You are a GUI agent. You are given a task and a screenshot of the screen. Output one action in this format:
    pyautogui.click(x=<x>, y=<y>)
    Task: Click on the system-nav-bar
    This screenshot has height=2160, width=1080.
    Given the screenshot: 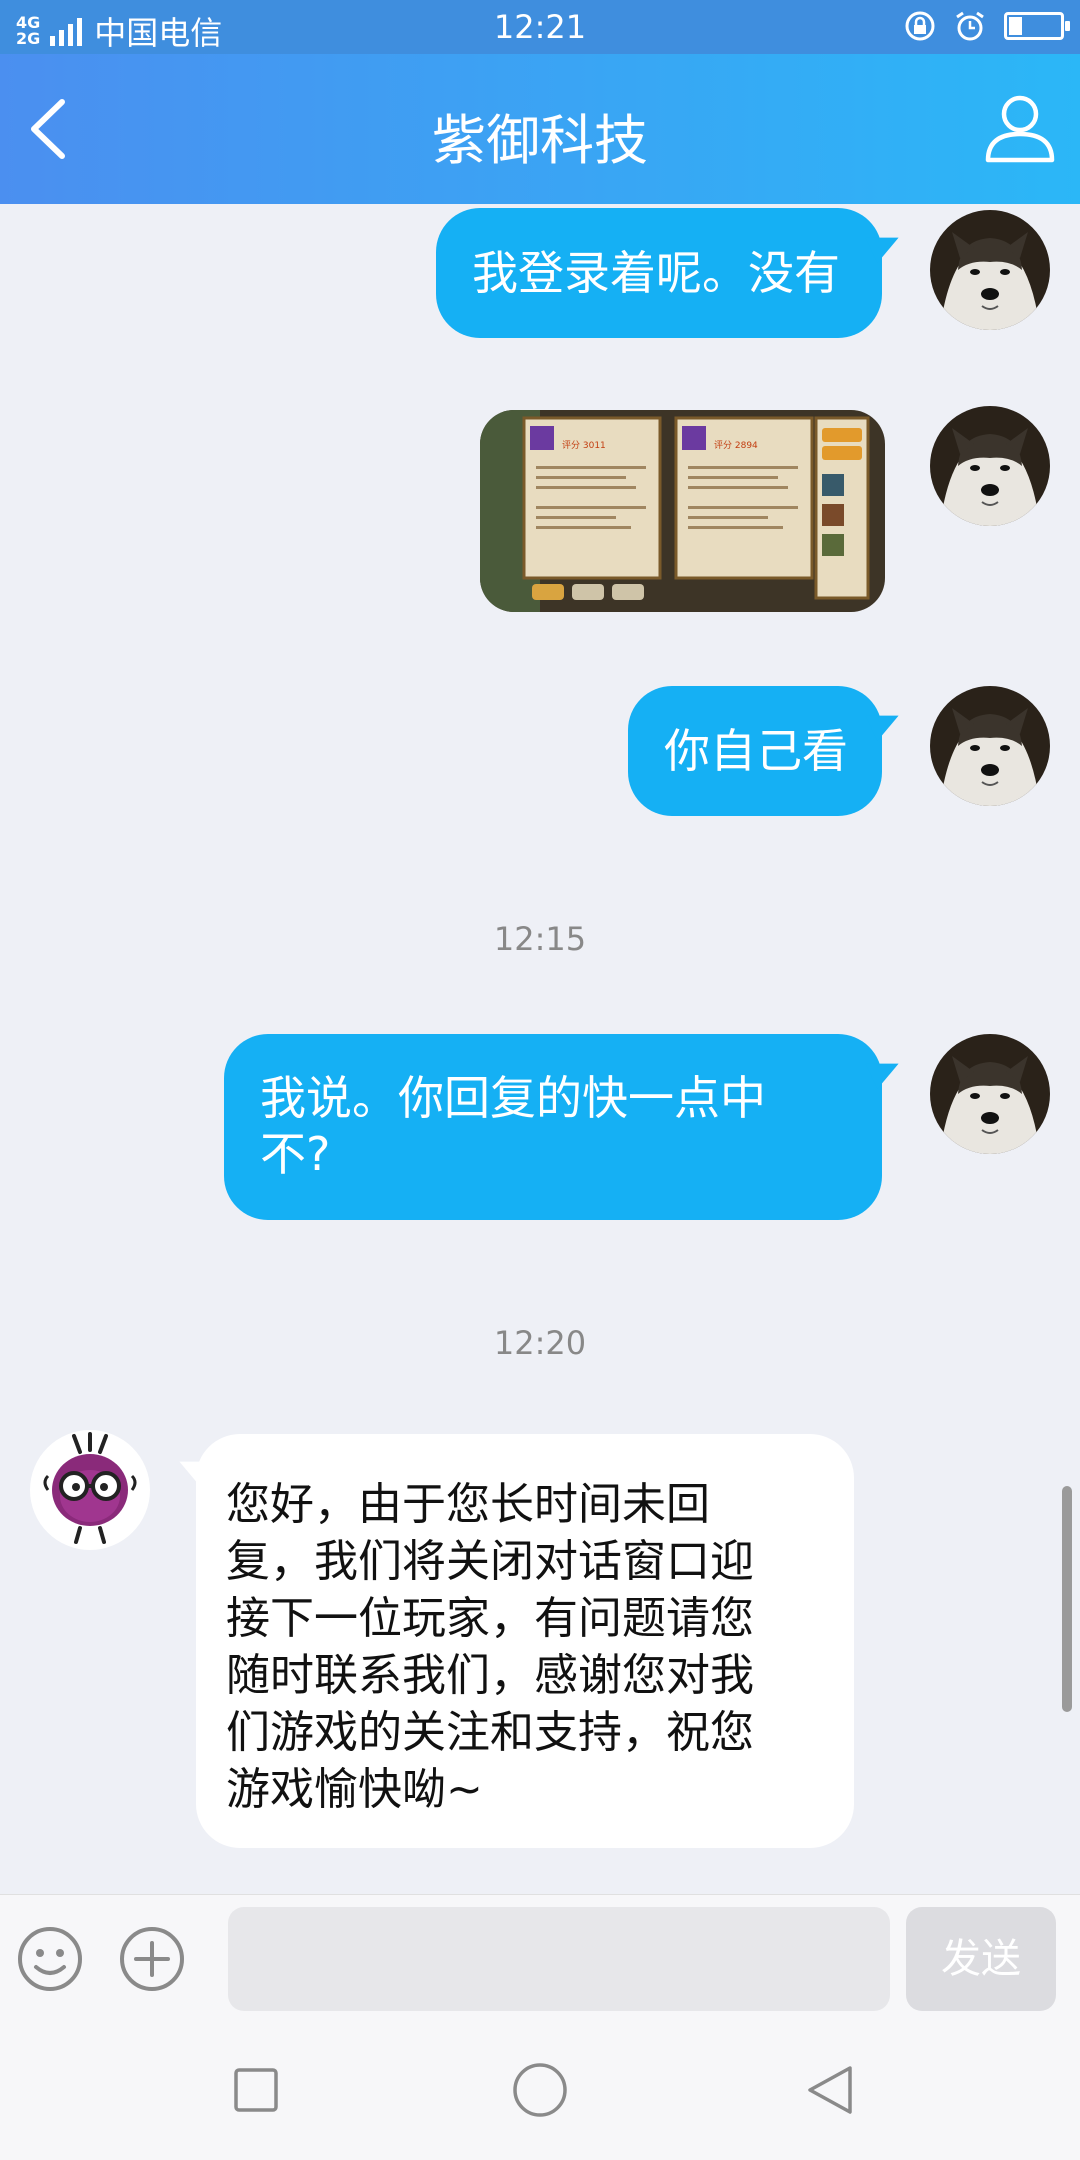 What is the action you would take?
    pyautogui.click(x=540, y=2090)
    